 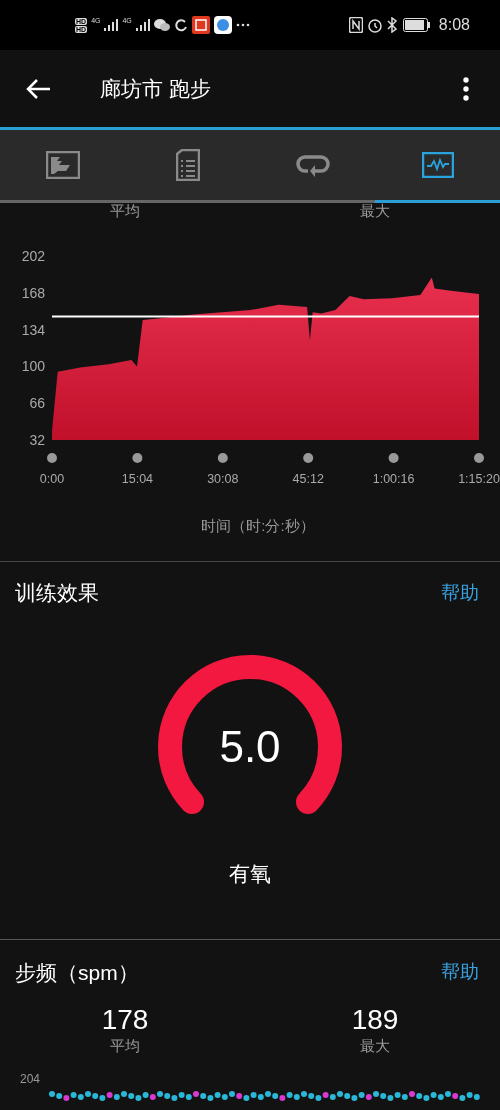 I want to click on document-list-icon, so click(x=187, y=165).